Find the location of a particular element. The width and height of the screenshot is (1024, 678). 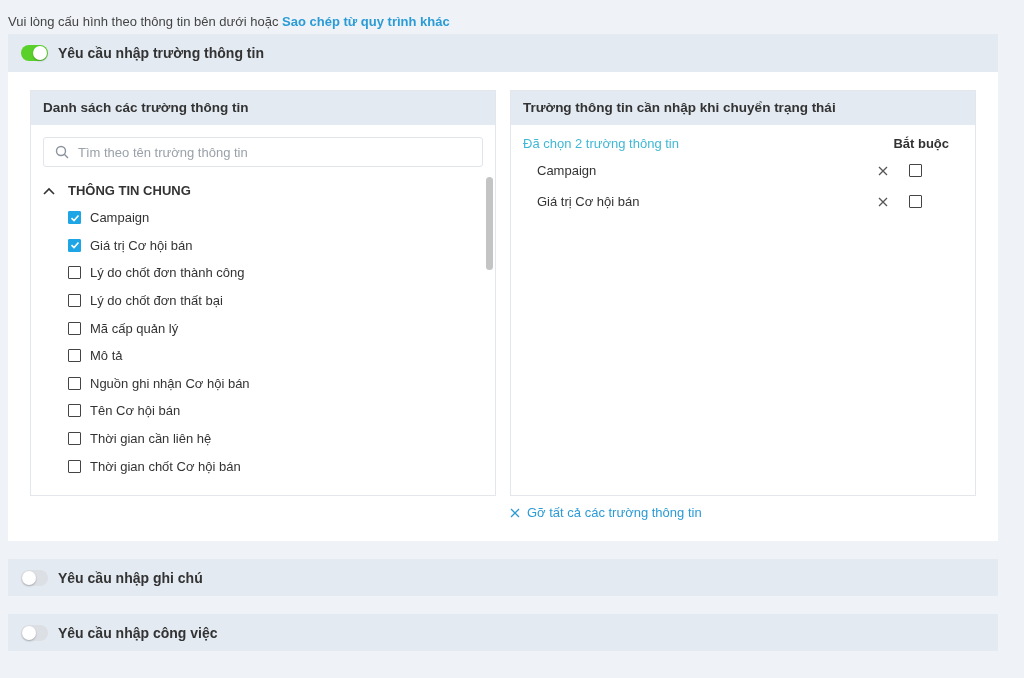

selected-field-label: Giá trị Cơ hội bán is located at coordinates (589, 201).